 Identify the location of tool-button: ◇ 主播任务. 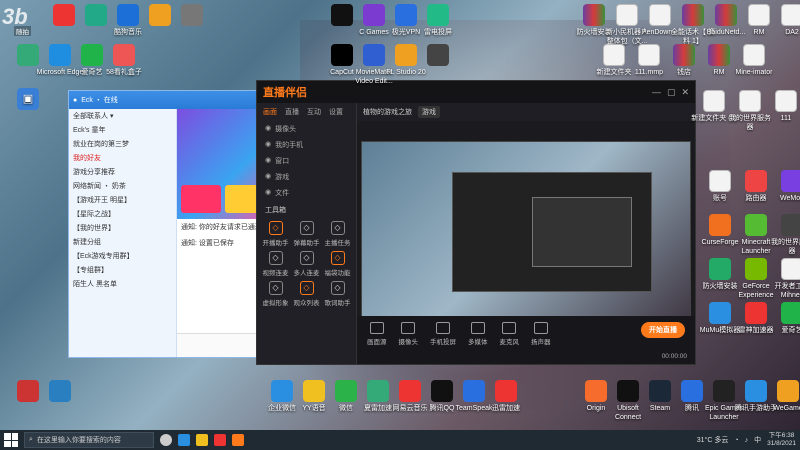
(337, 234).